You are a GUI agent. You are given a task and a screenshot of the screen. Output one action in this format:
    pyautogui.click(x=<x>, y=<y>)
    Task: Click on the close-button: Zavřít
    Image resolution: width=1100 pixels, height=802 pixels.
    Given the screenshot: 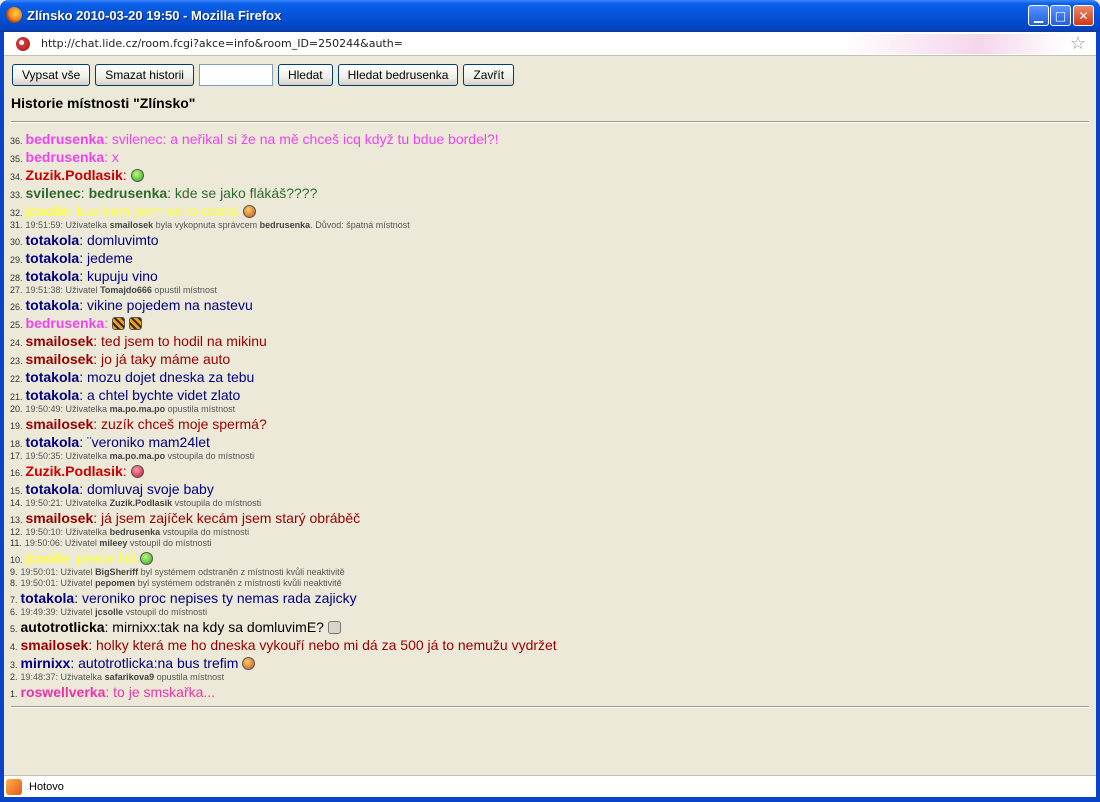 What is the action you would take?
    pyautogui.click(x=489, y=75)
    